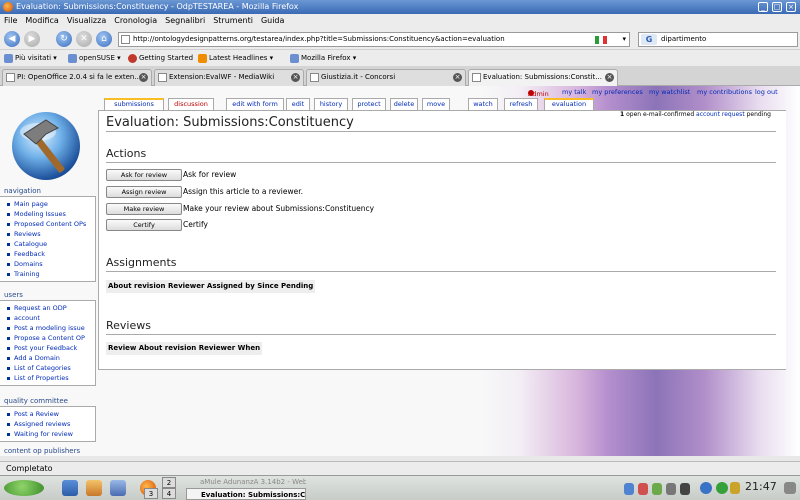 Image resolution: width=800 pixels, height=500 pixels. I want to click on personal-my-contributions: my contributions, so click(724, 92).